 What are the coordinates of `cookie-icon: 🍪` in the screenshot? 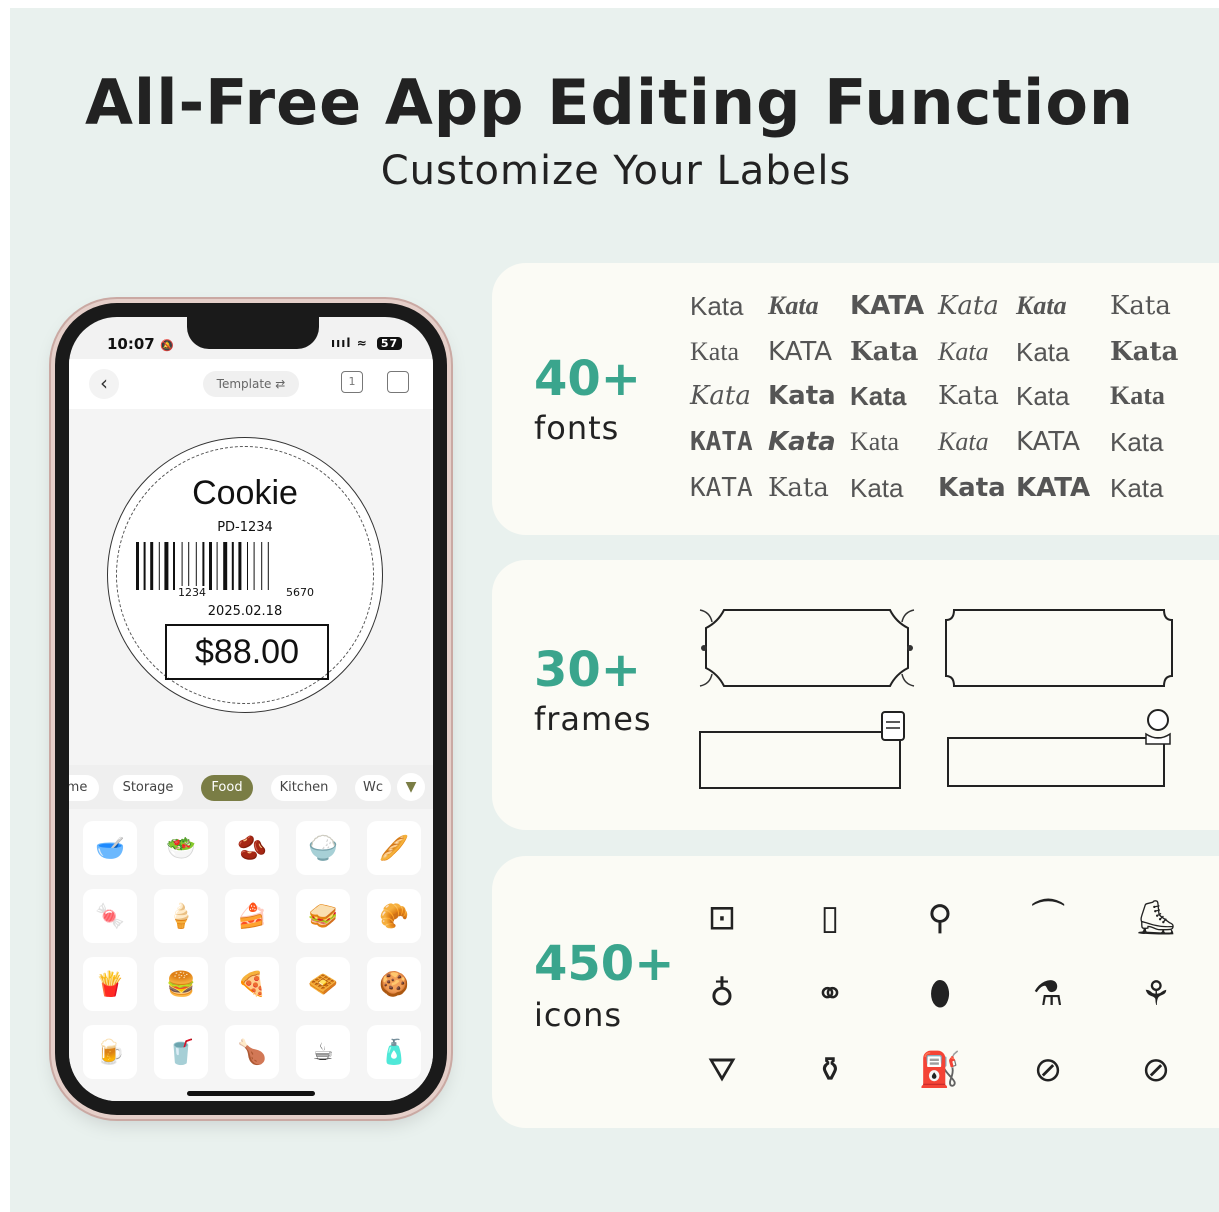 It's located at (394, 984).